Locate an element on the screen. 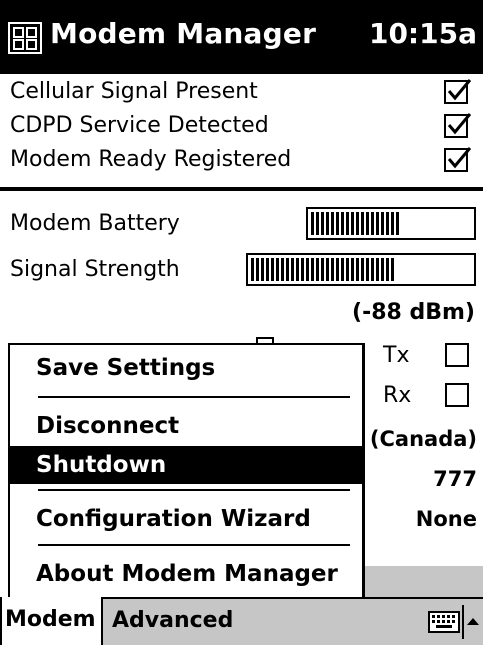 The width and height of the screenshot is (483, 645). app-title: Modem Manager is located at coordinates (183, 33).